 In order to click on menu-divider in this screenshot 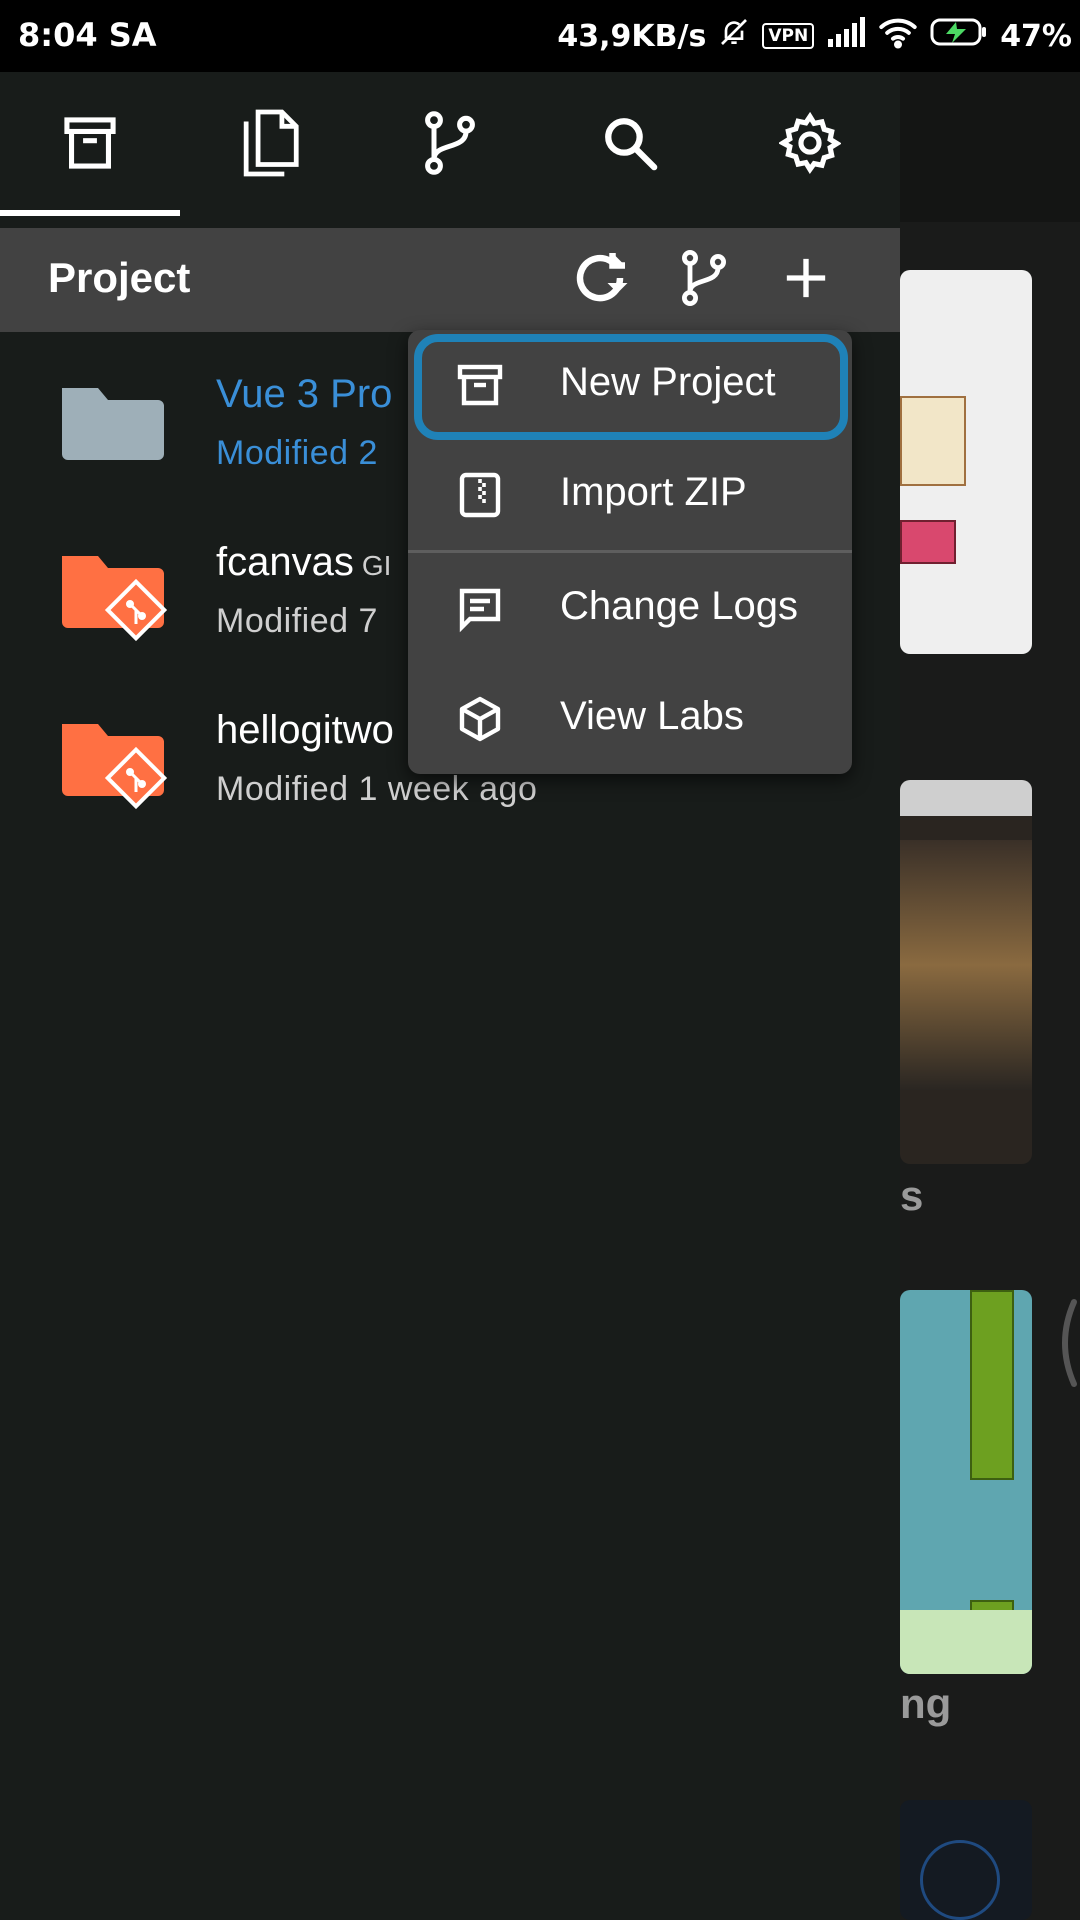, I will do `click(630, 551)`.